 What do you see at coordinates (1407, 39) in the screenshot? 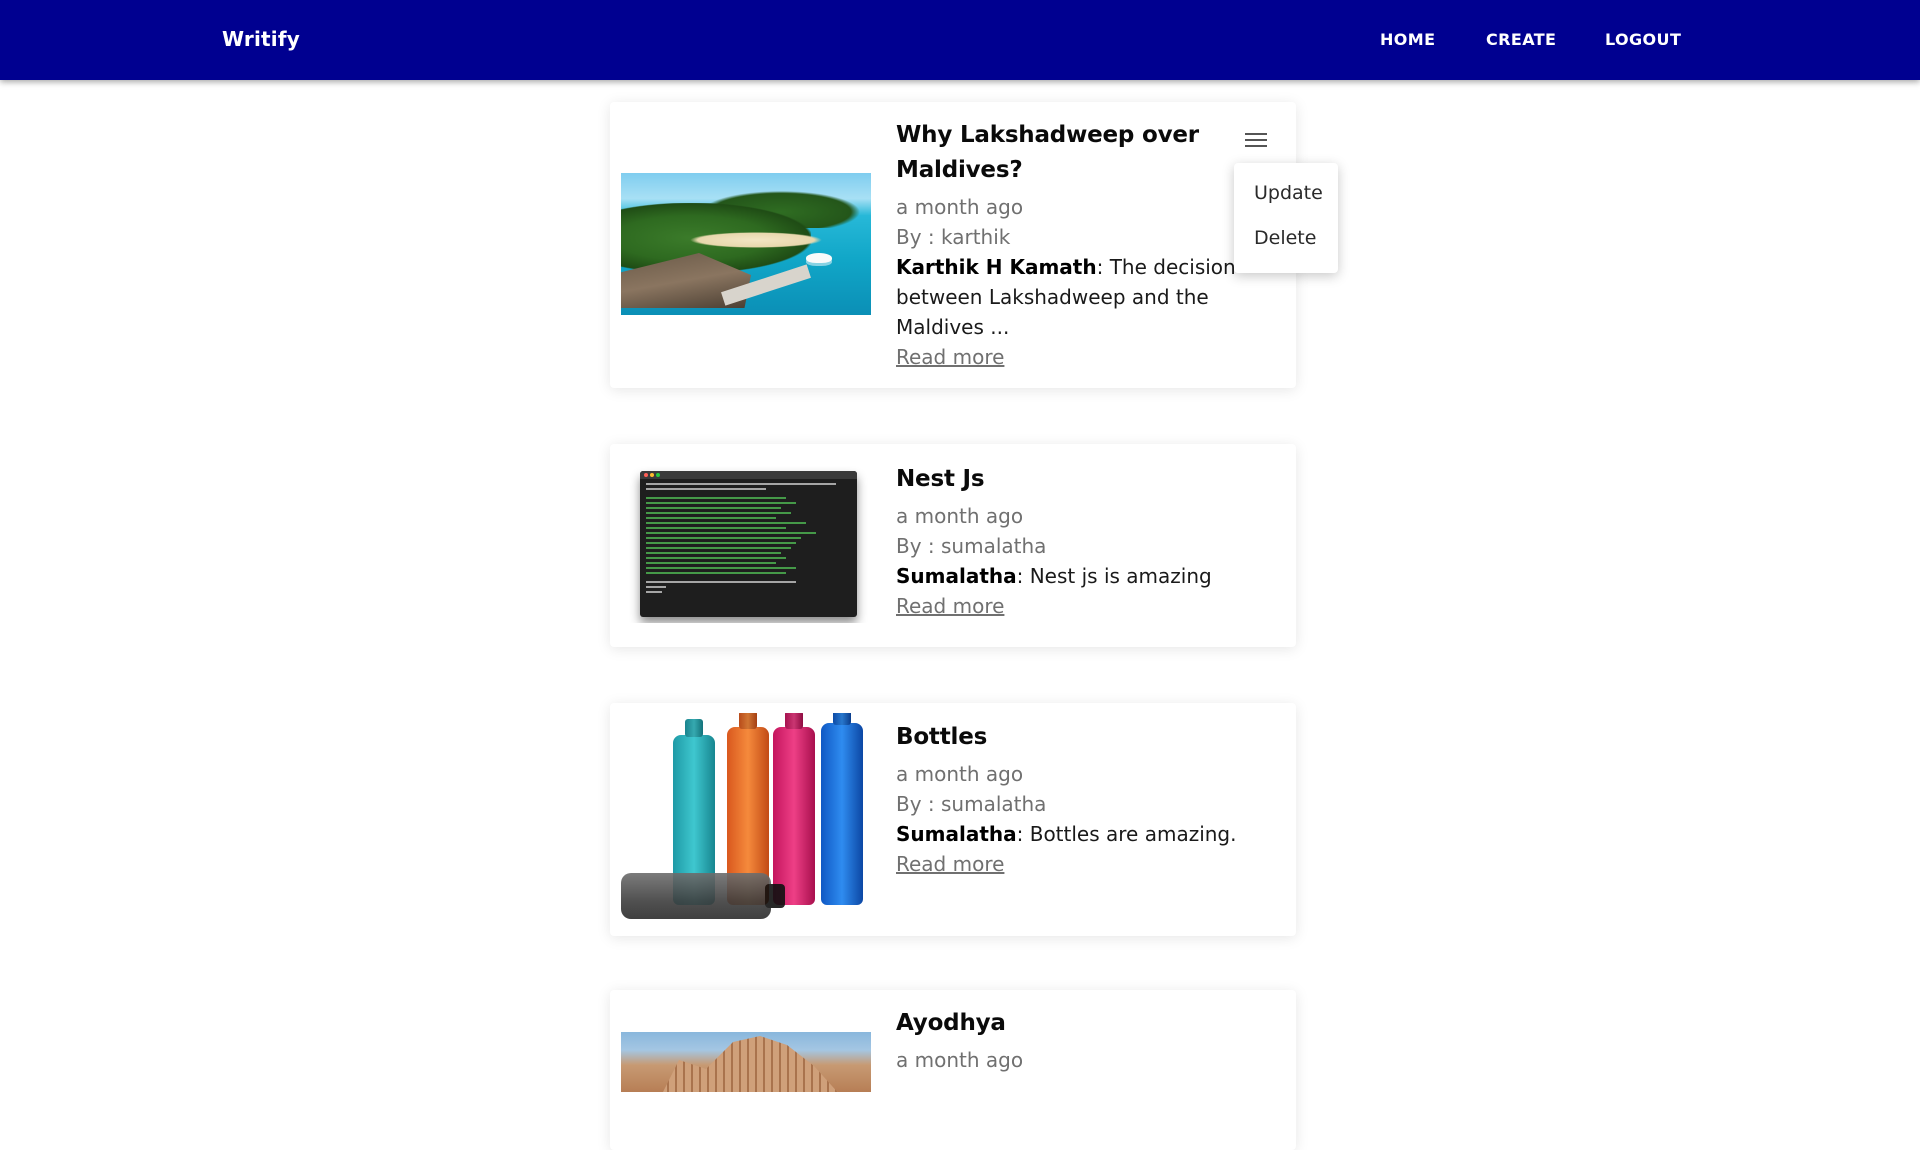
I see `nav-home-link: HOME` at bounding box center [1407, 39].